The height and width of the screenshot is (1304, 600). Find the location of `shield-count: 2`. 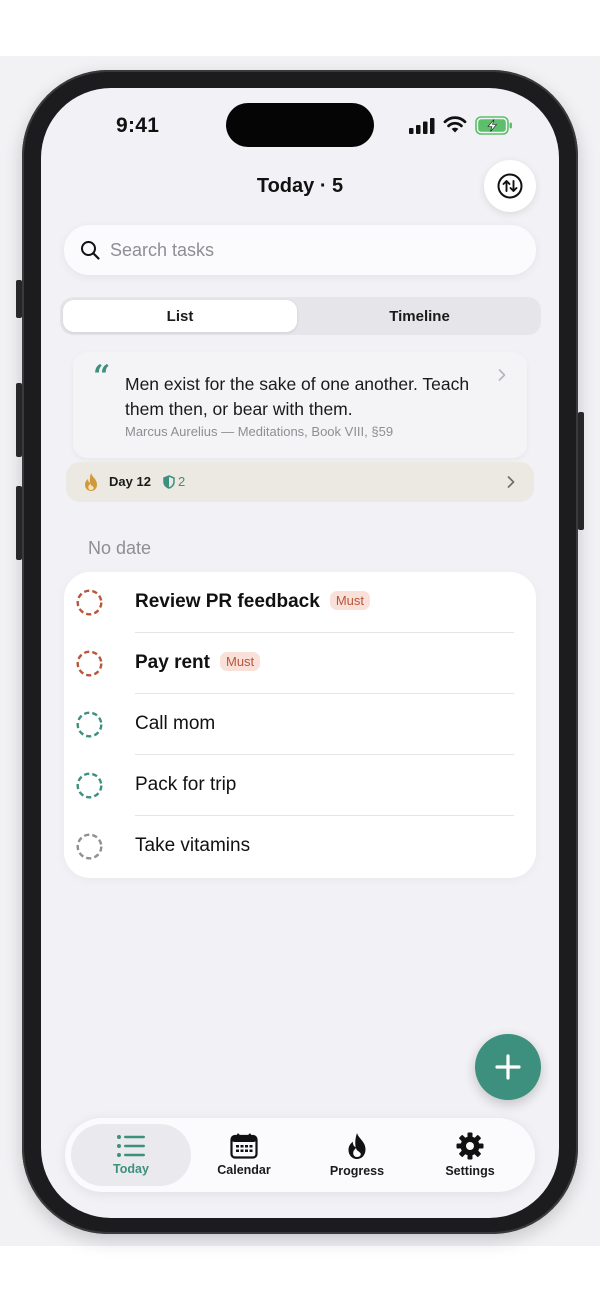

shield-count: 2 is located at coordinates (182, 481).